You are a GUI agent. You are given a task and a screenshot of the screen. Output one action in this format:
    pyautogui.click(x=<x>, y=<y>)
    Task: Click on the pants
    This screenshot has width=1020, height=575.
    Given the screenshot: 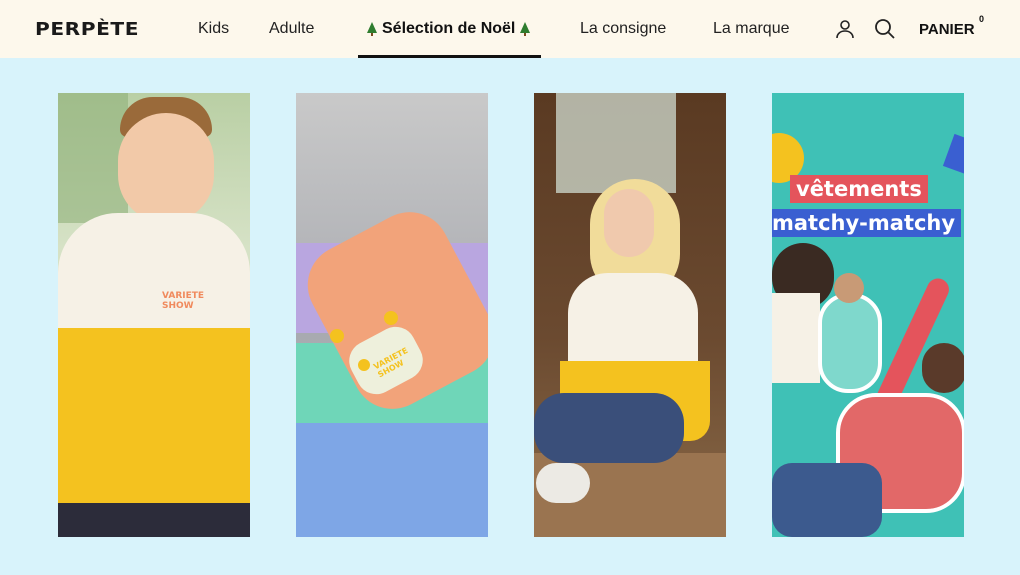 What is the action you would take?
    pyautogui.click(x=154, y=520)
    